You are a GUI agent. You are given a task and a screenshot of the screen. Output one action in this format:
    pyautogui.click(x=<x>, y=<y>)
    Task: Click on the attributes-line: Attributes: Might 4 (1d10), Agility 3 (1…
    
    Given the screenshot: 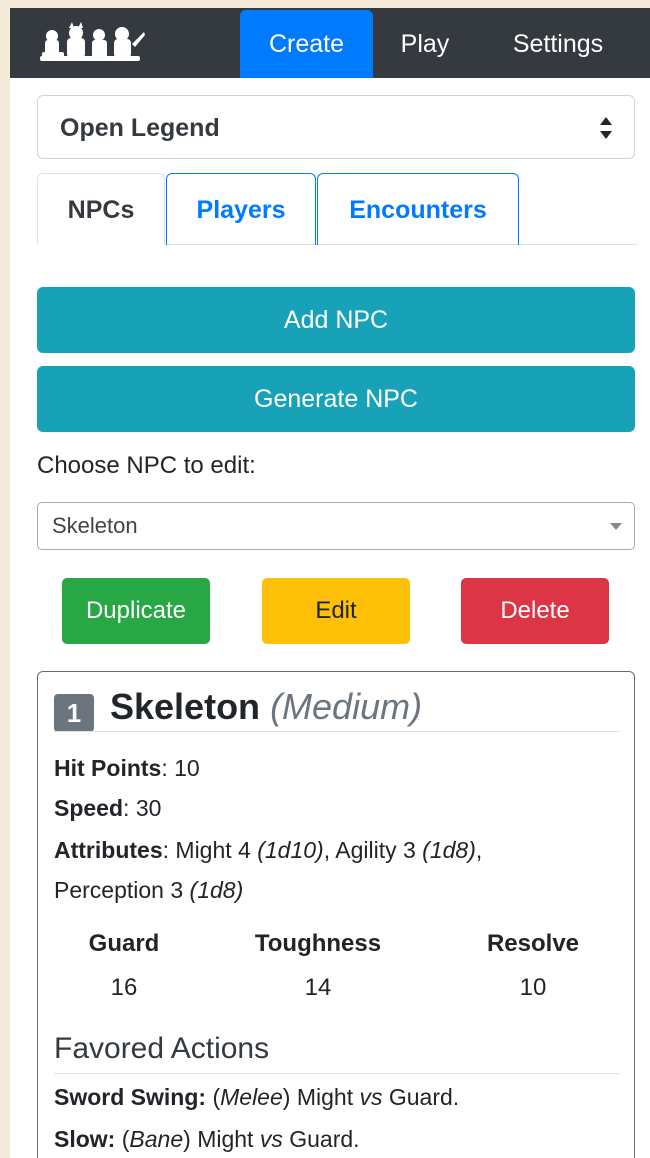 What is the action you would take?
    pyautogui.click(x=268, y=850)
    